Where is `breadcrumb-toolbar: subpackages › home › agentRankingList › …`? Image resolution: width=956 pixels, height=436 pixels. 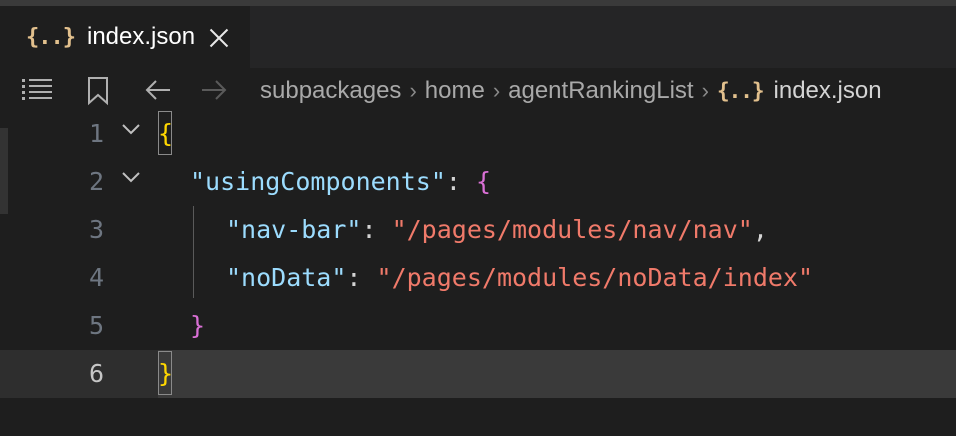 breadcrumb-toolbar: subpackages › home › agentRankingList › … is located at coordinates (478, 91).